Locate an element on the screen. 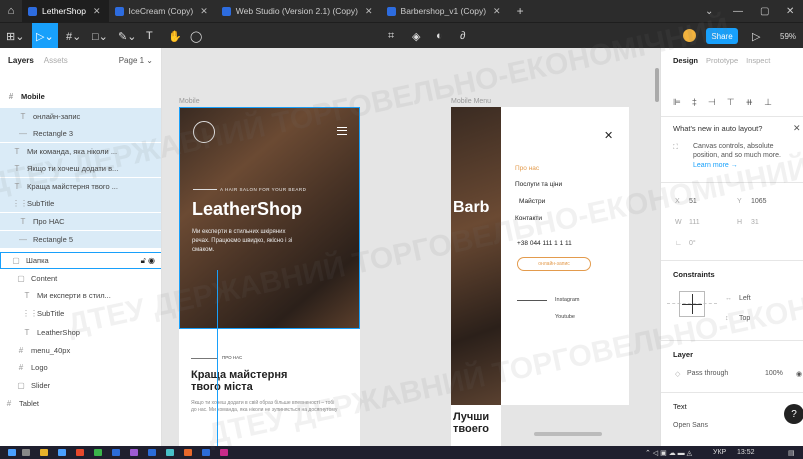 The height and width of the screenshot is (459, 803). fill-icon: ◐ is located at coordinates (439, 36).